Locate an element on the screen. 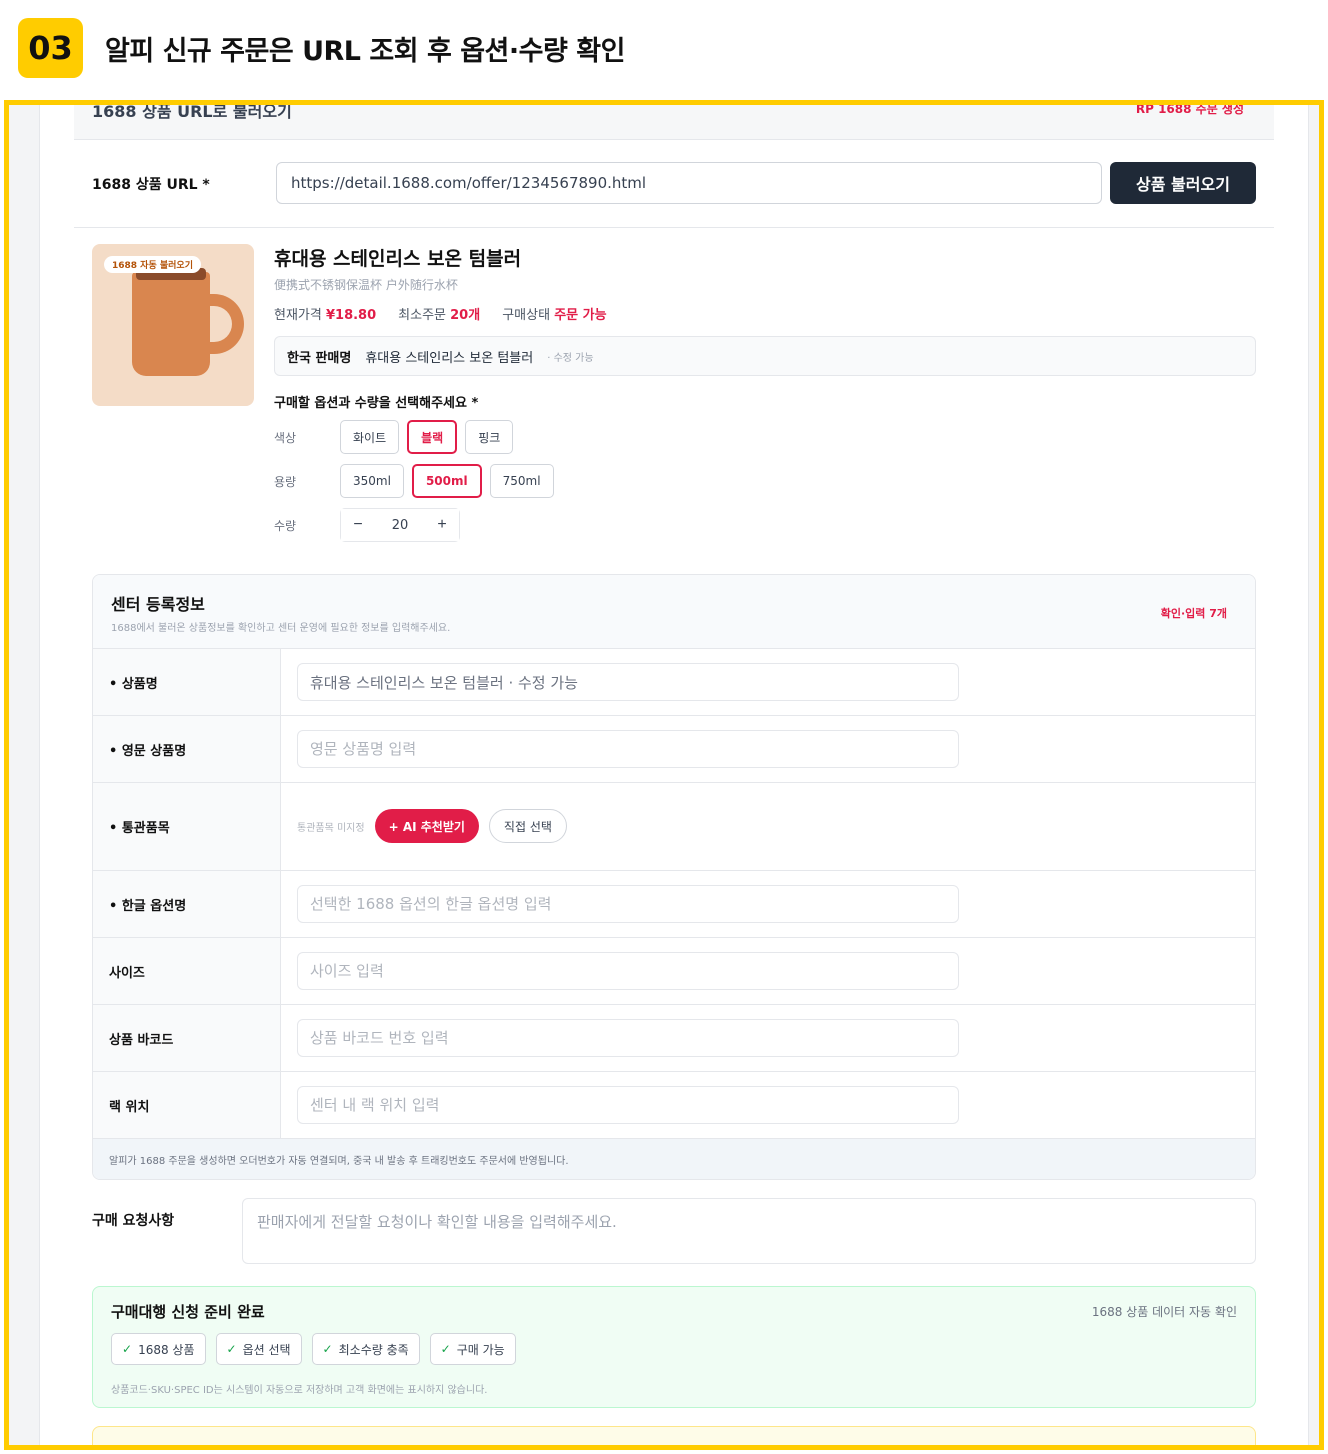 This screenshot has width=1328, height=1454. quantity-stepper: − 20 + is located at coordinates (400, 525).